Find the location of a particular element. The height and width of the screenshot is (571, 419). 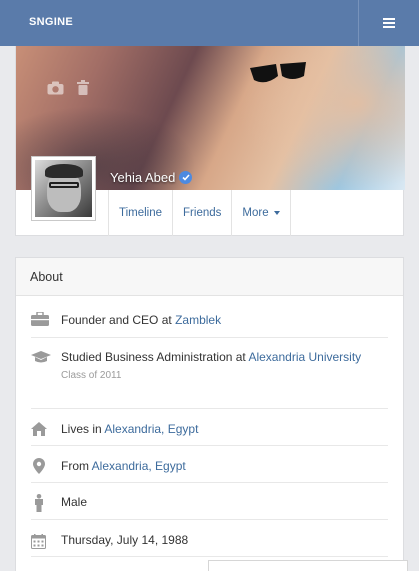

about-item-lives: Lives in Alexandria, Egypt is located at coordinates (209, 427).